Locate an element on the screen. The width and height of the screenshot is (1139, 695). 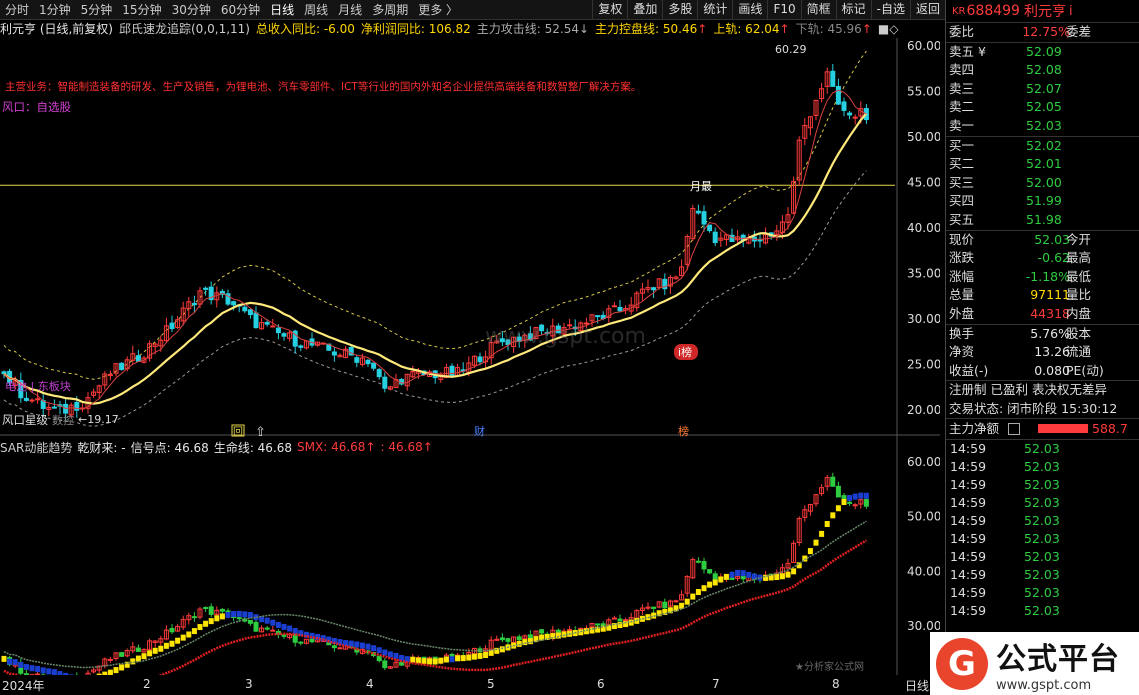
event-hui: 回 is located at coordinates (238, 432).